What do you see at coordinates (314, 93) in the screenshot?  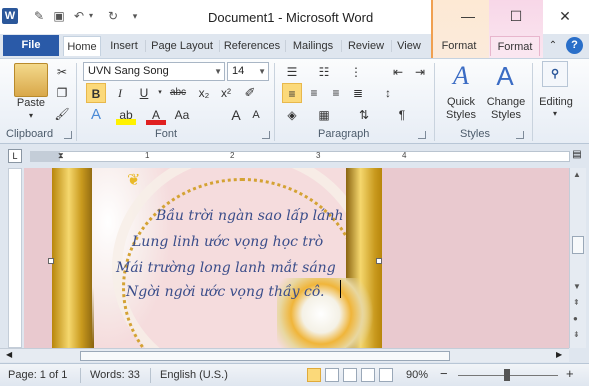 I see `align-center-icon: ≡` at bounding box center [314, 93].